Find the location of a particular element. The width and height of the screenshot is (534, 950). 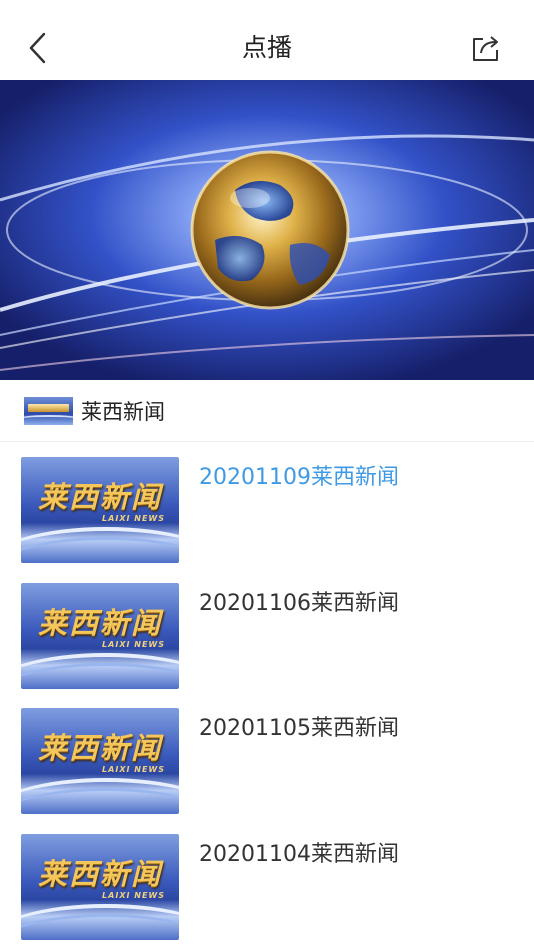

list-item: 莱西新闻 LAIXI NEWS 20201106莱西新闻 is located at coordinates (267, 637).